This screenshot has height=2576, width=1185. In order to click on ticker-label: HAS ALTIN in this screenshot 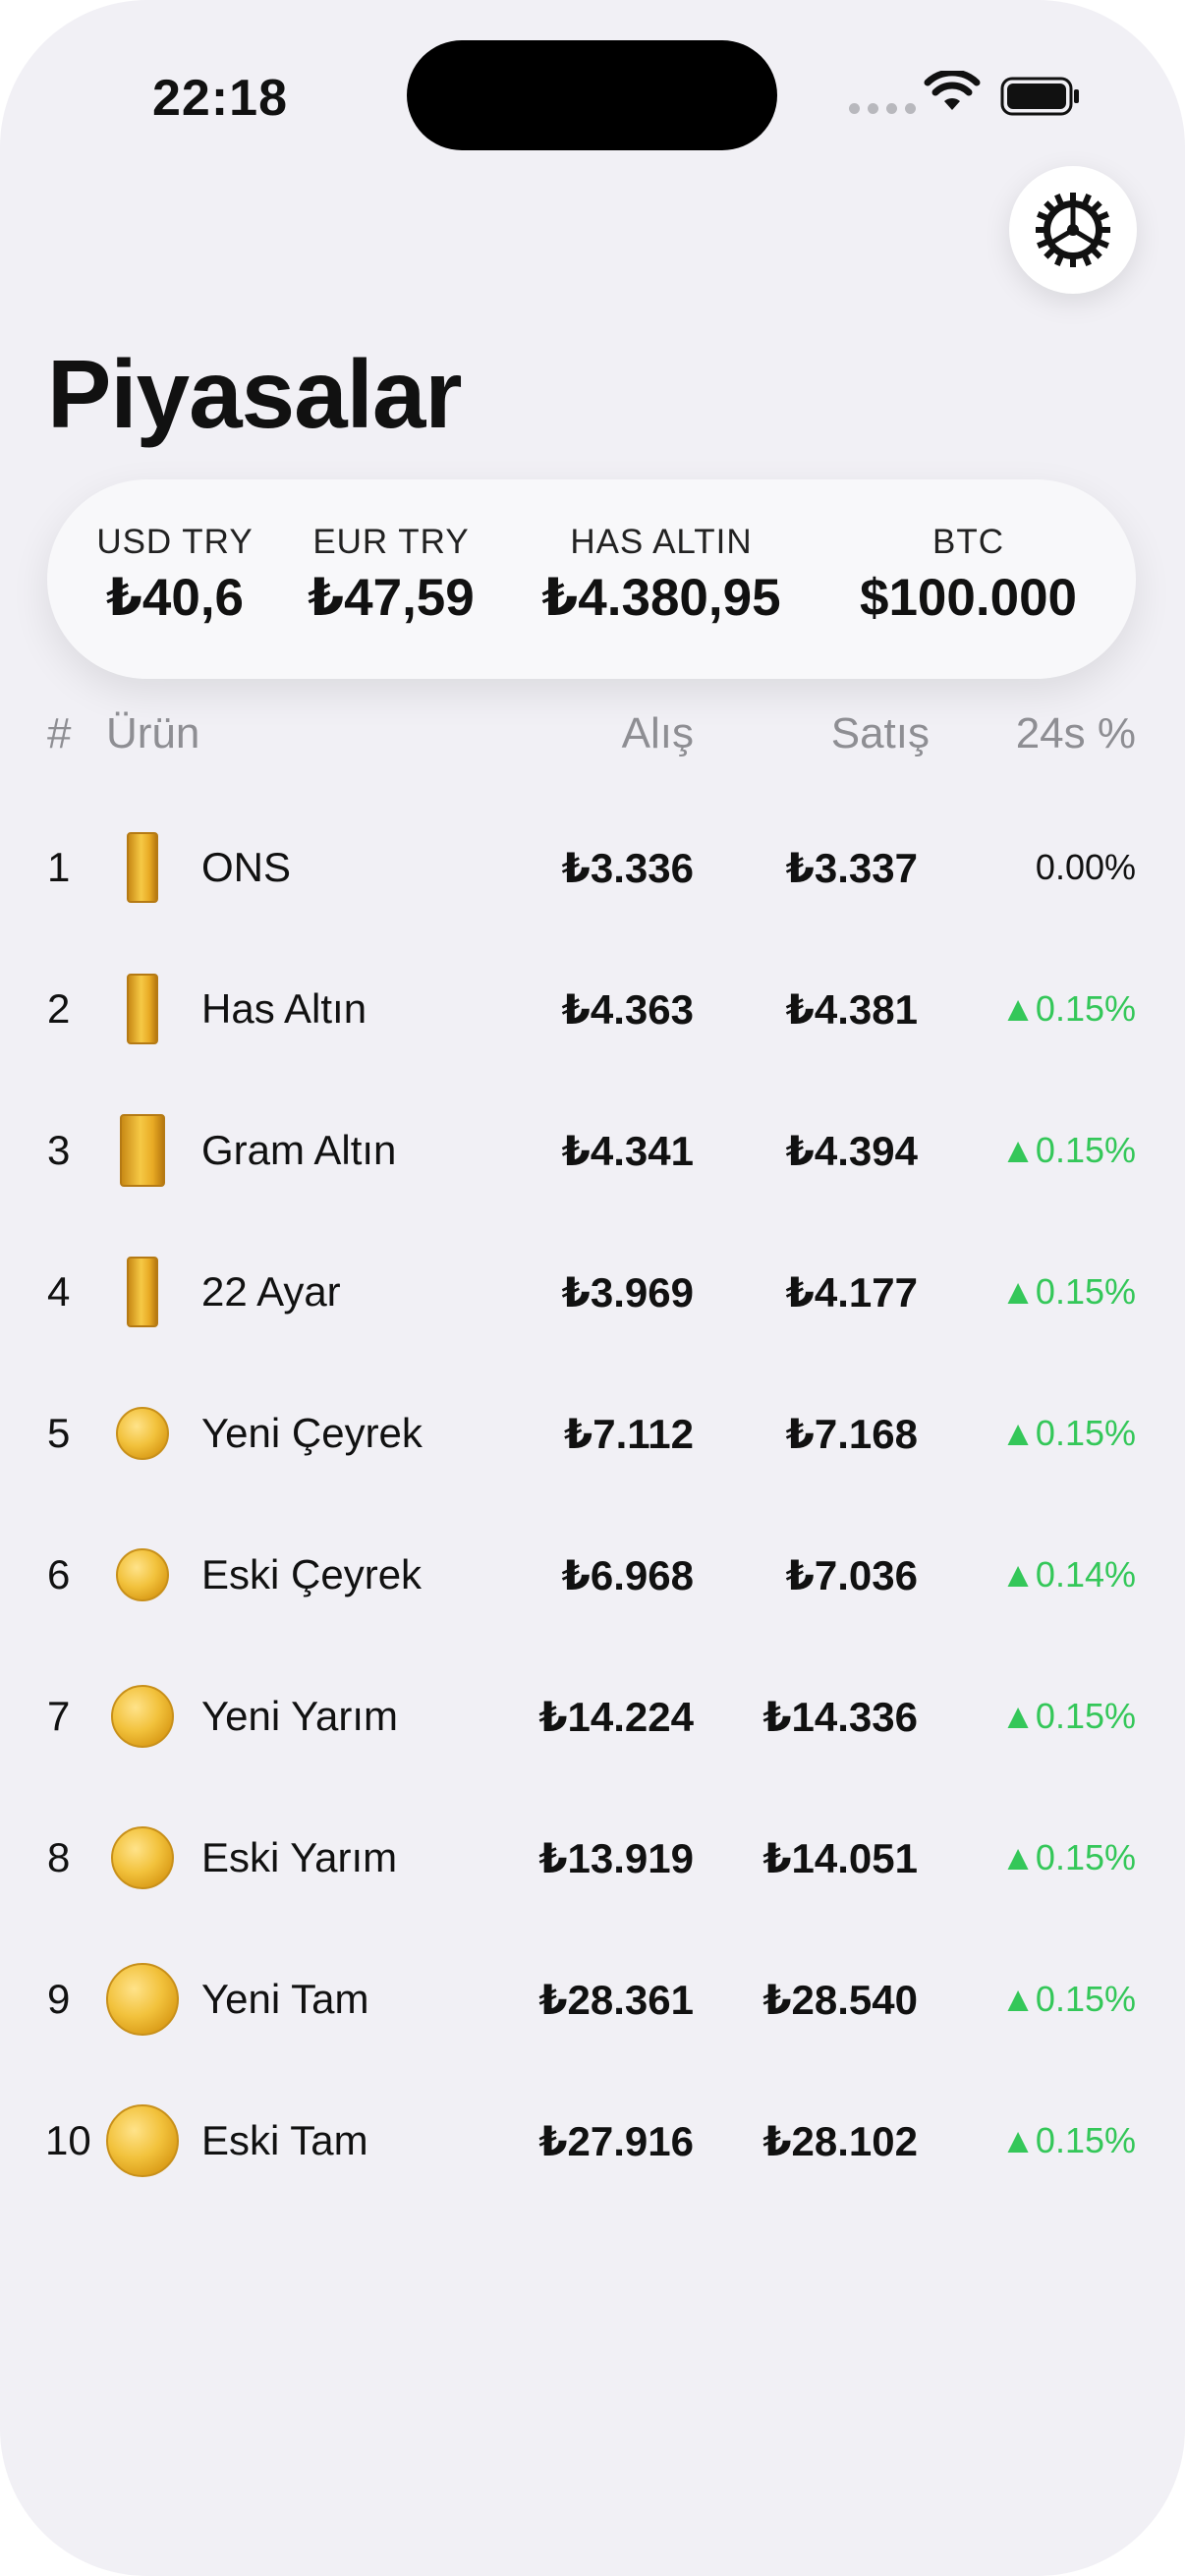, I will do `click(662, 542)`.